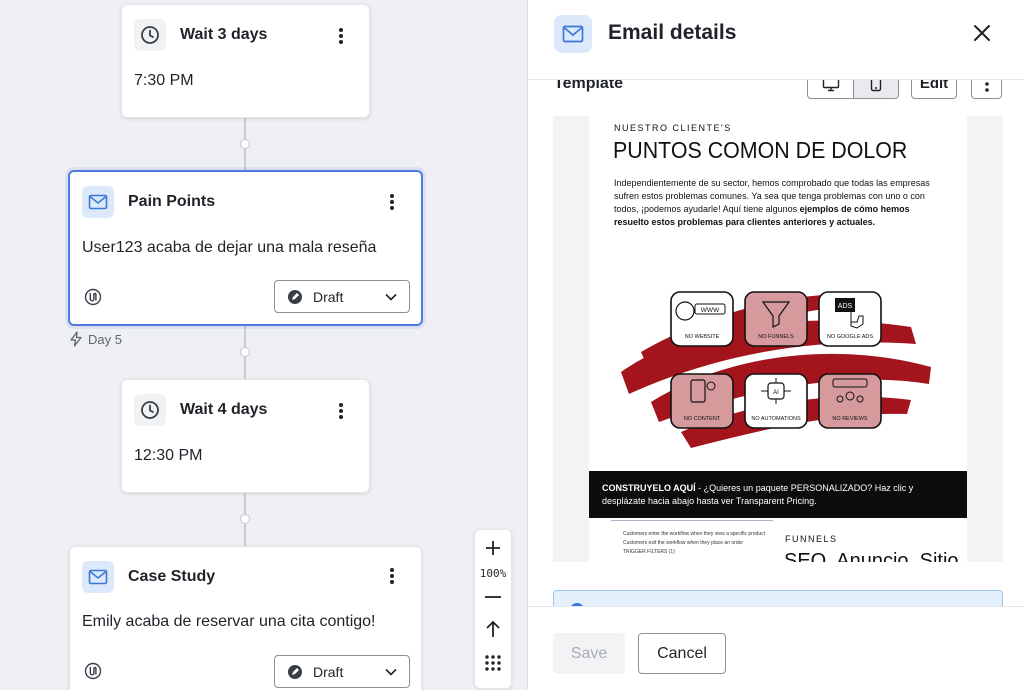 This screenshot has width=1024, height=690. Describe the element at coordinates (172, 201) in the screenshot. I see `step-title: Pain Points` at that location.